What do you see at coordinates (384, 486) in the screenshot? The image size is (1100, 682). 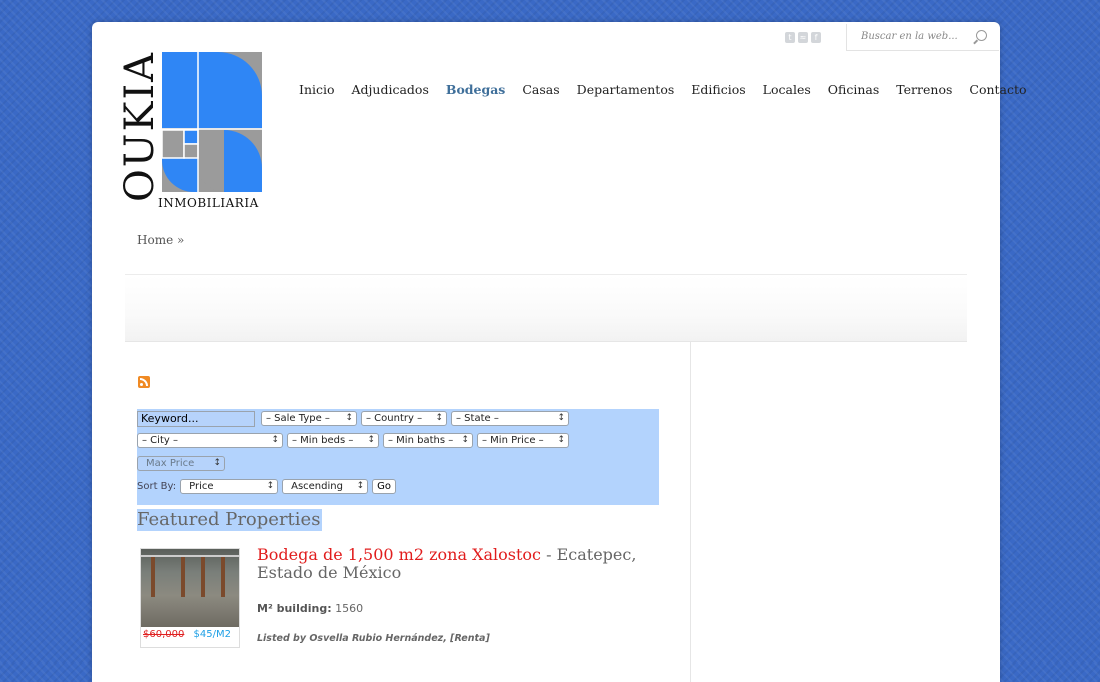 I see `go-button: Go` at bounding box center [384, 486].